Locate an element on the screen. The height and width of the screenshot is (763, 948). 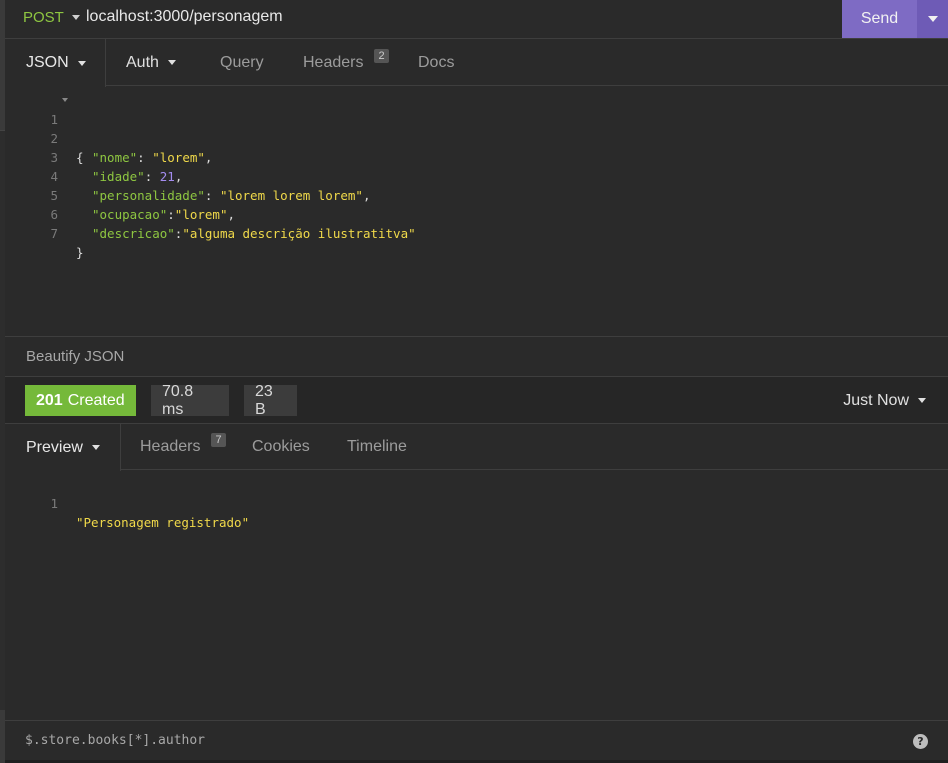
json-key: "descricao" is located at coordinates (133, 233).